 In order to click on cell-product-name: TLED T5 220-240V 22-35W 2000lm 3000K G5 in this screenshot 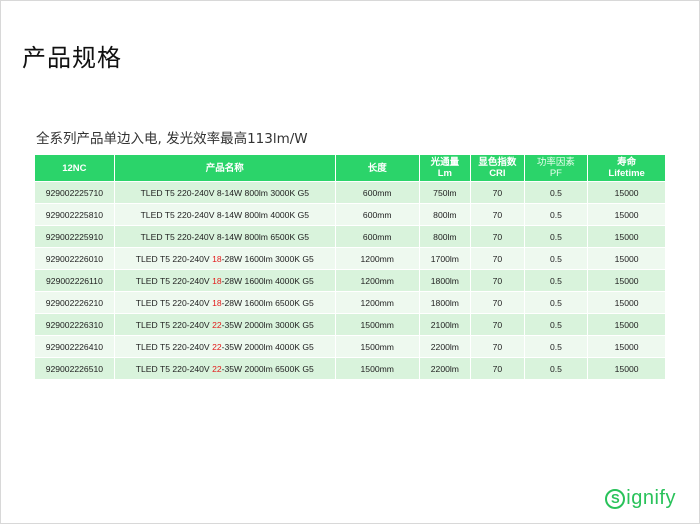, I will do `click(224, 324)`.